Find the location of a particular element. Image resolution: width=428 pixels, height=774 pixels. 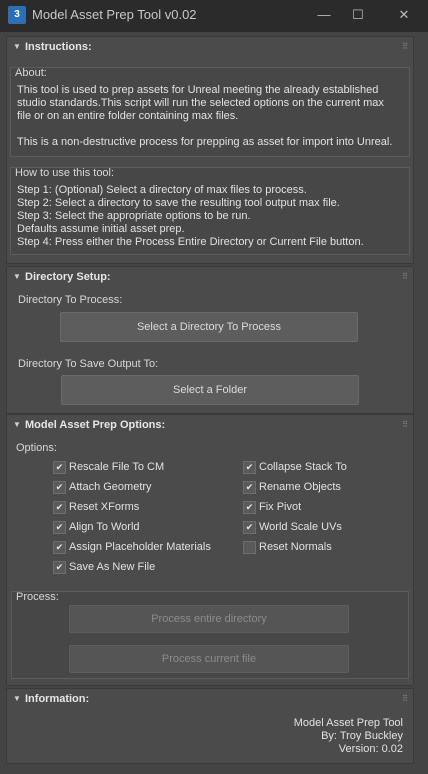

howto-label: How to use this tool: is located at coordinates (65, 173).